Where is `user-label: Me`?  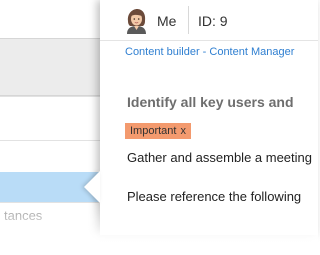 user-label: Me is located at coordinates (166, 21).